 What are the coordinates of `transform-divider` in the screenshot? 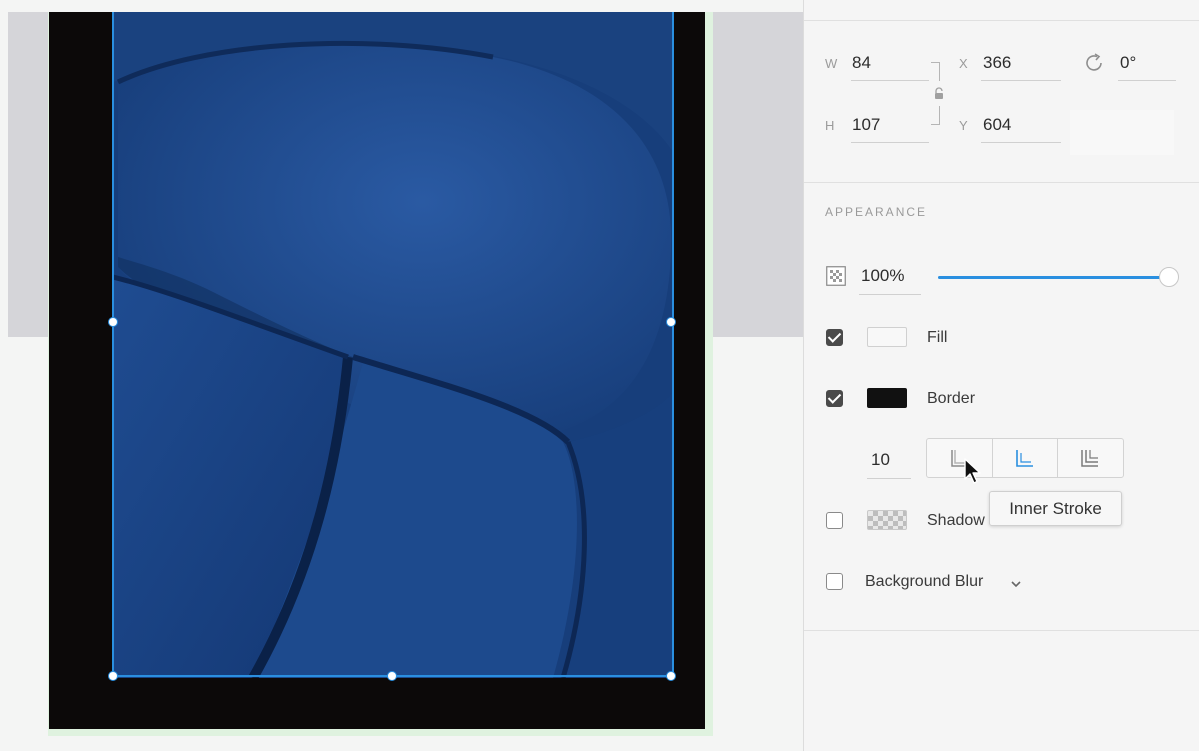 It's located at (1001, 182).